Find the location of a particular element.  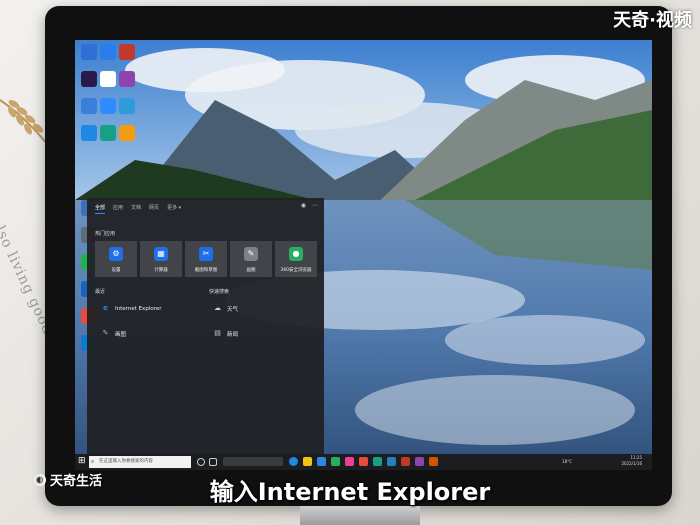

archive-icon is located at coordinates (127, 133).